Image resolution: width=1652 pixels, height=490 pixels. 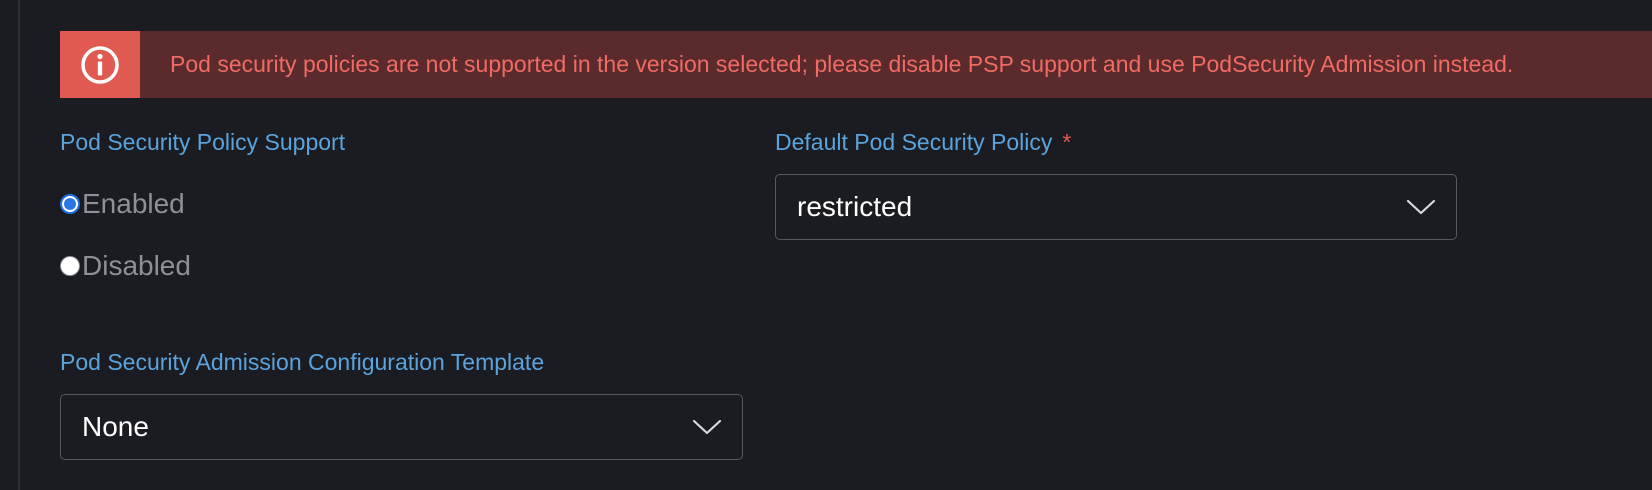 I want to click on radio-disabled: Disabled, so click(x=125, y=266).